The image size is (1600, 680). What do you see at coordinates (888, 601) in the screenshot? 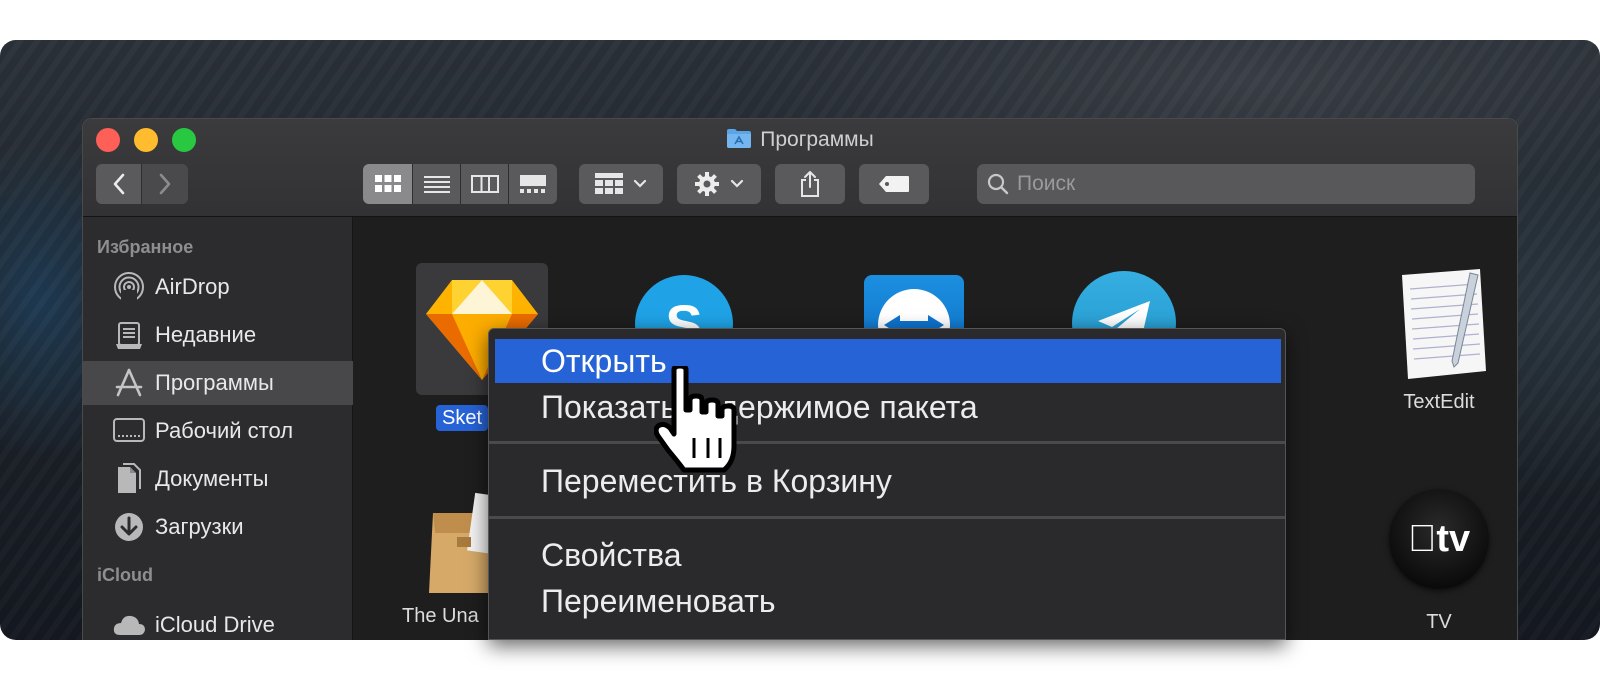
I see `menu-item-rename: Переименовать` at bounding box center [888, 601].